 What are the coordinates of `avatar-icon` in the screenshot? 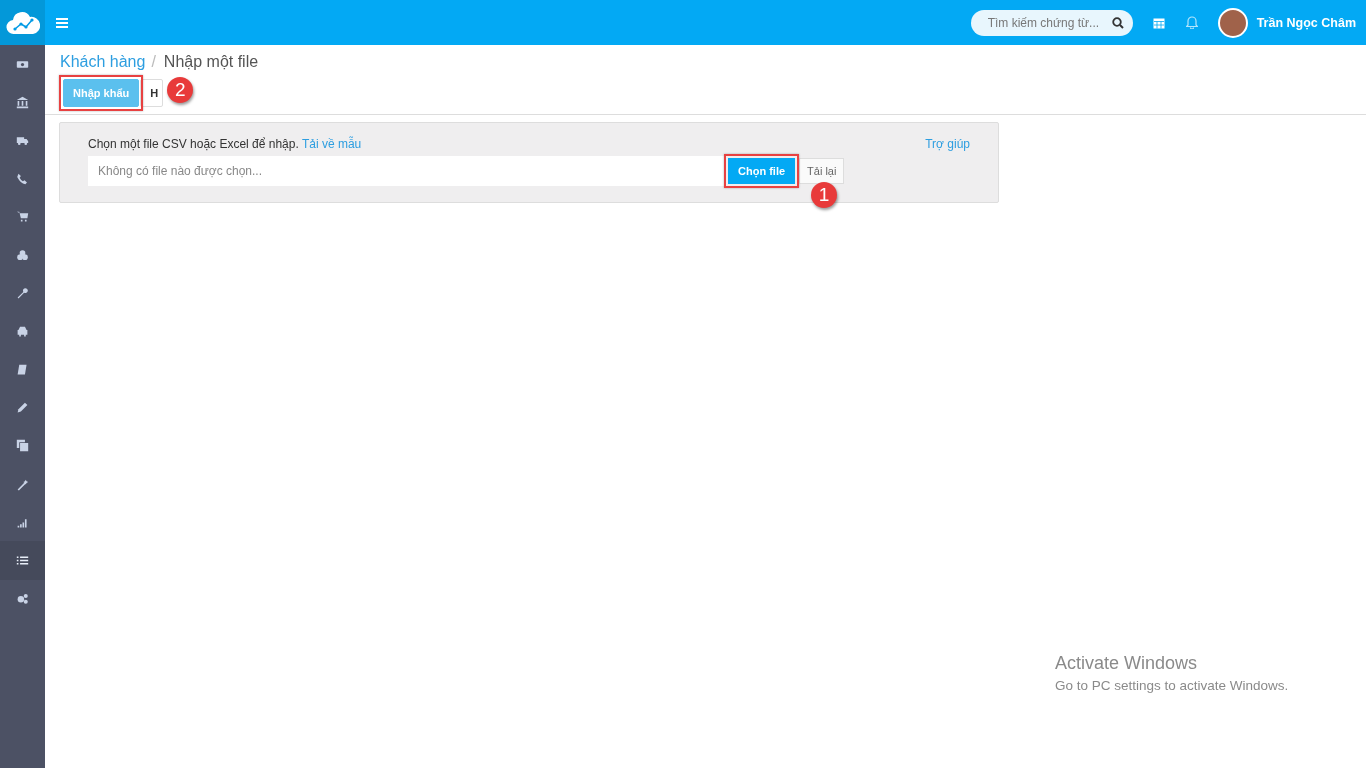 It's located at (1232, 22).